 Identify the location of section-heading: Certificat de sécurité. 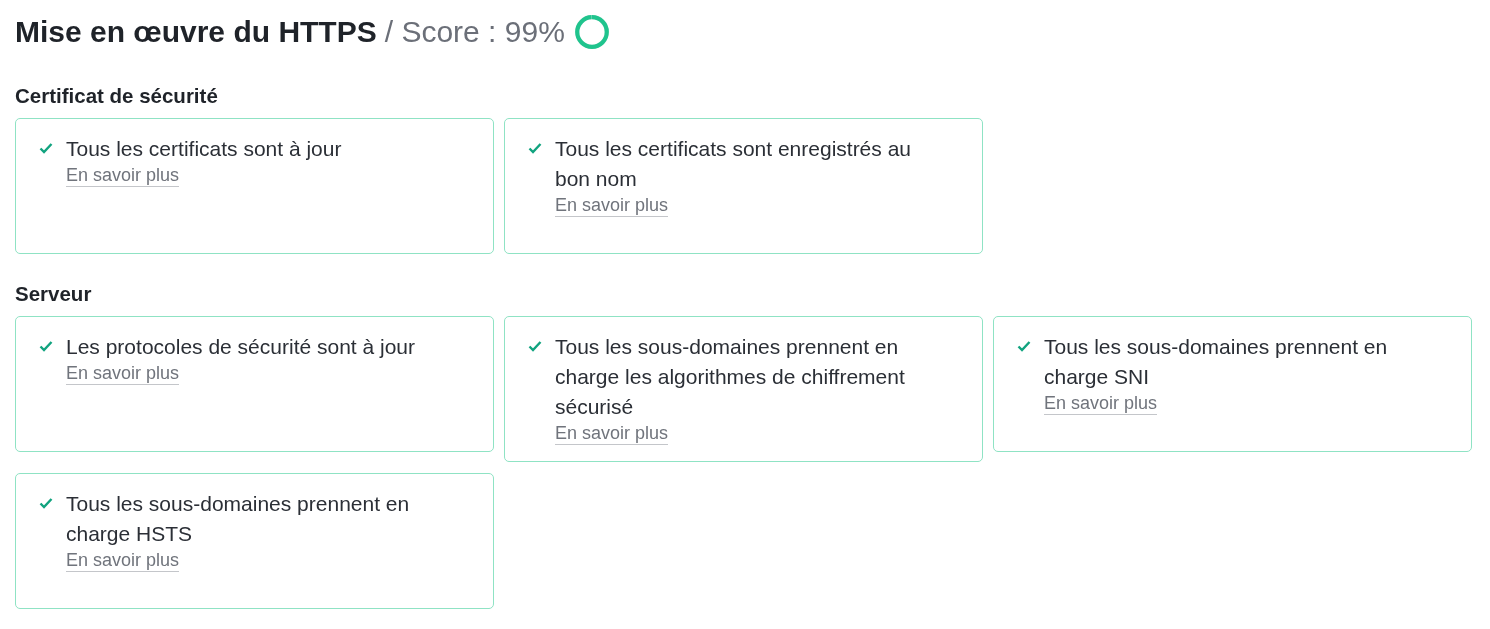
(117, 96).